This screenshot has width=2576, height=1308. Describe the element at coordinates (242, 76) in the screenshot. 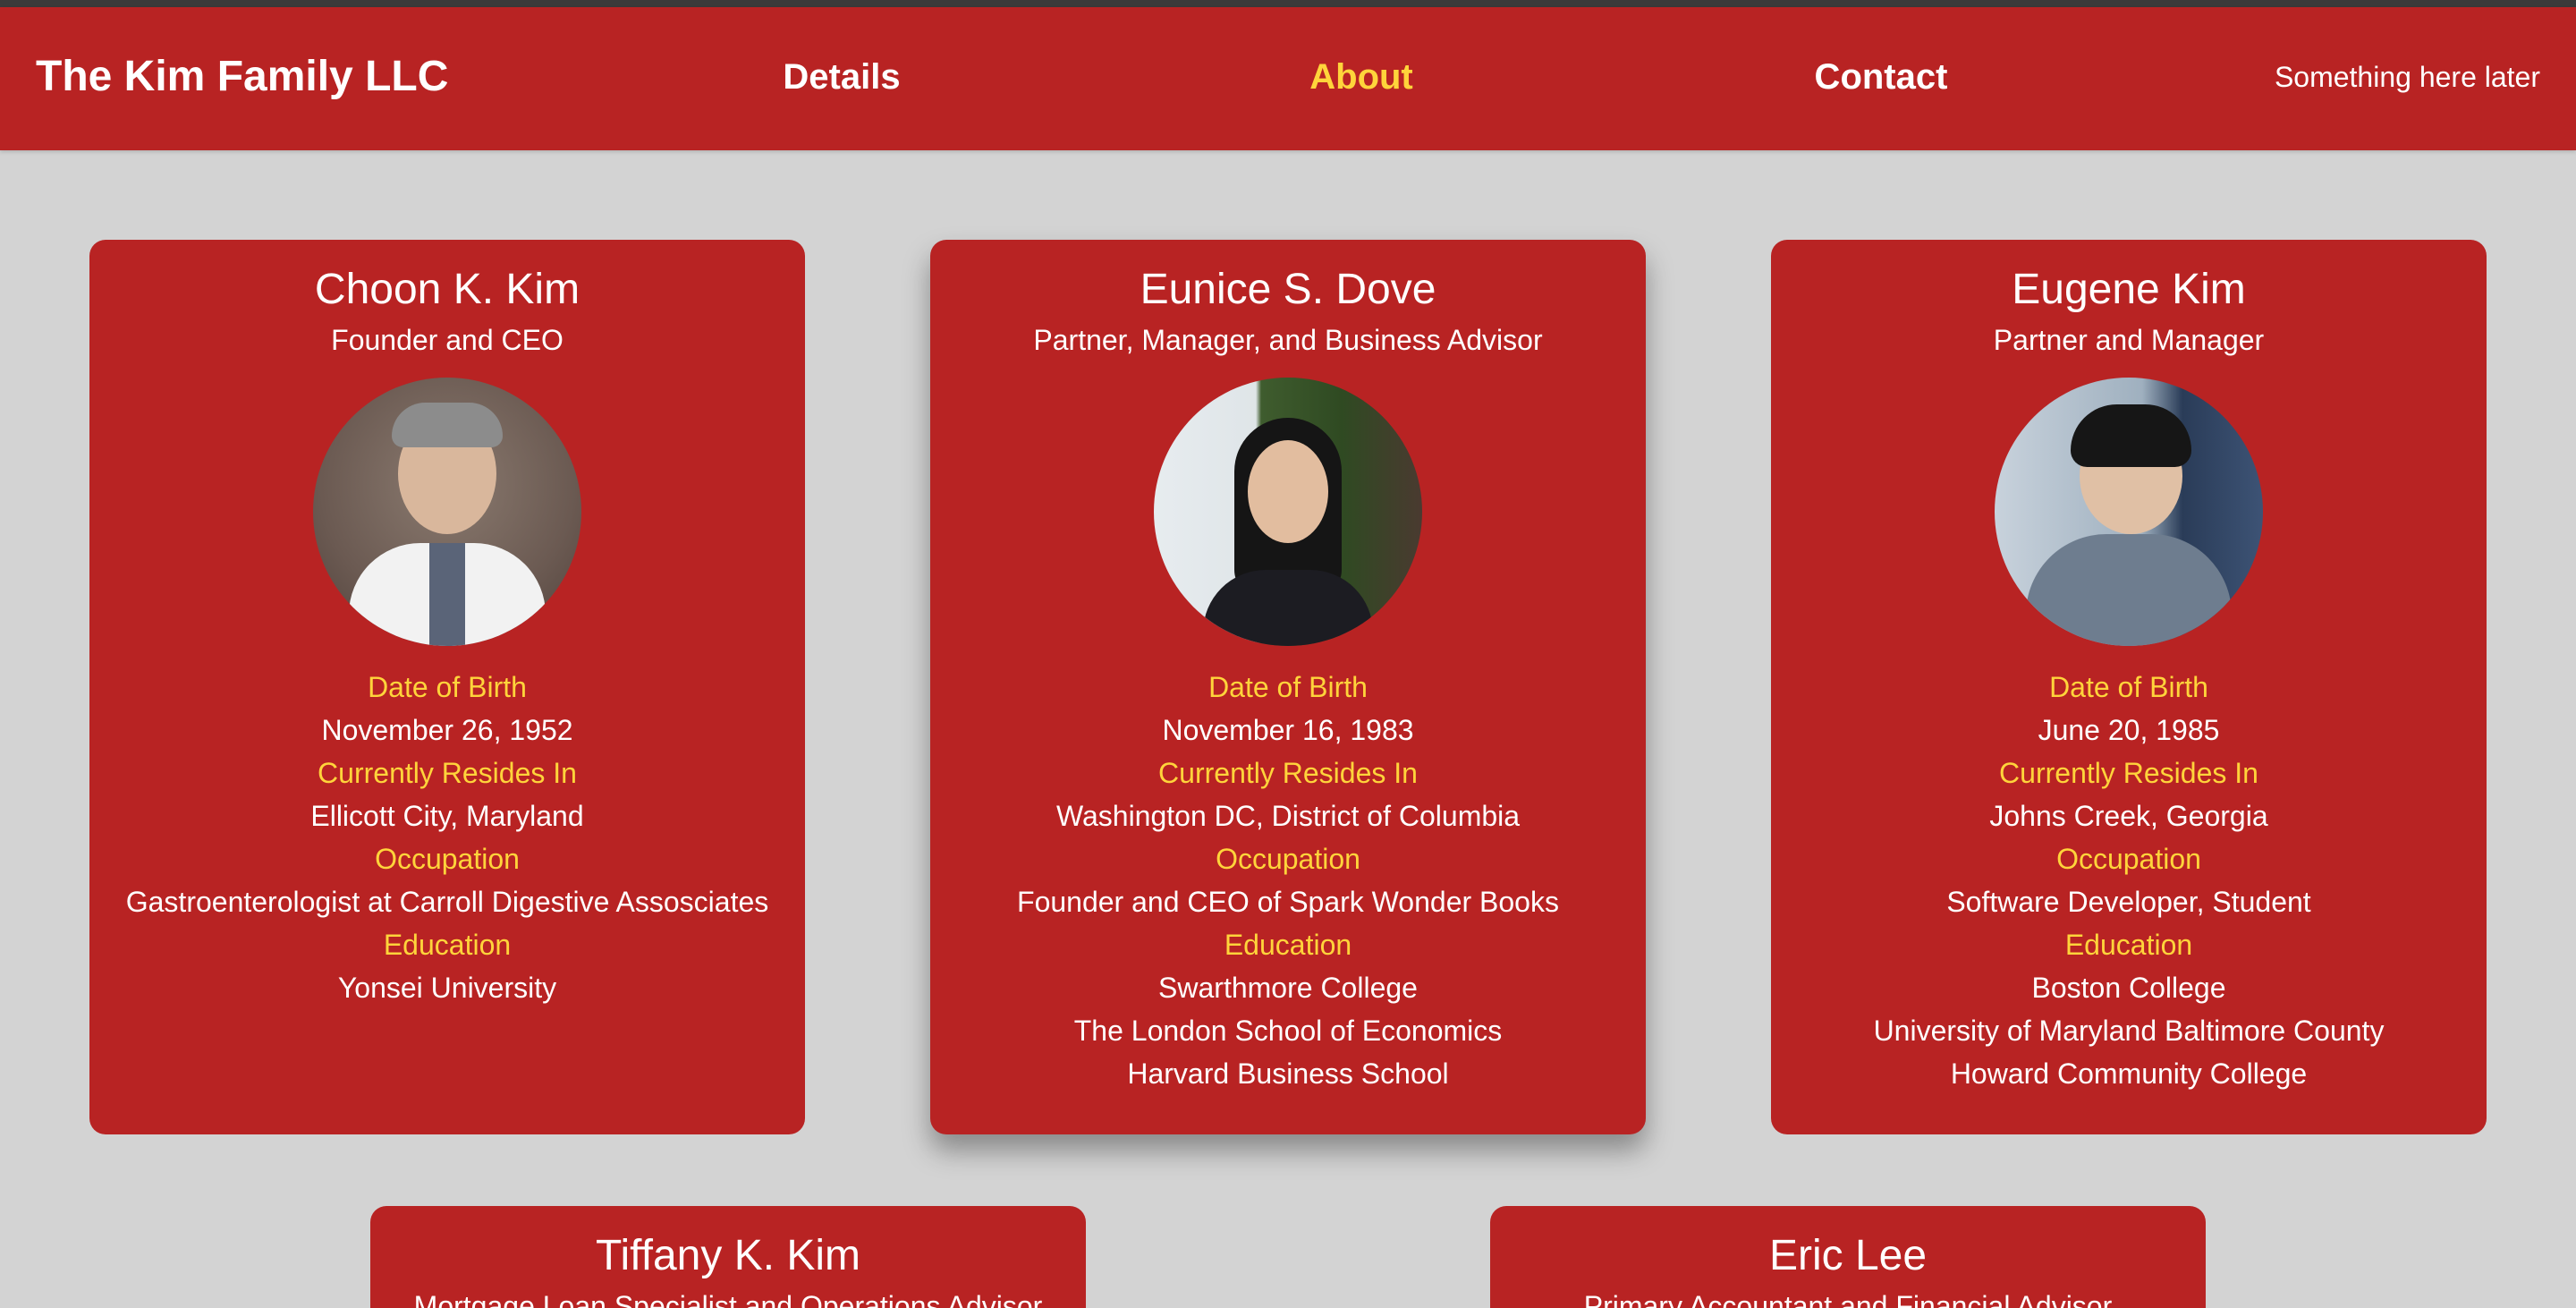

I see `brand-title: The Kim Family LLC` at that location.